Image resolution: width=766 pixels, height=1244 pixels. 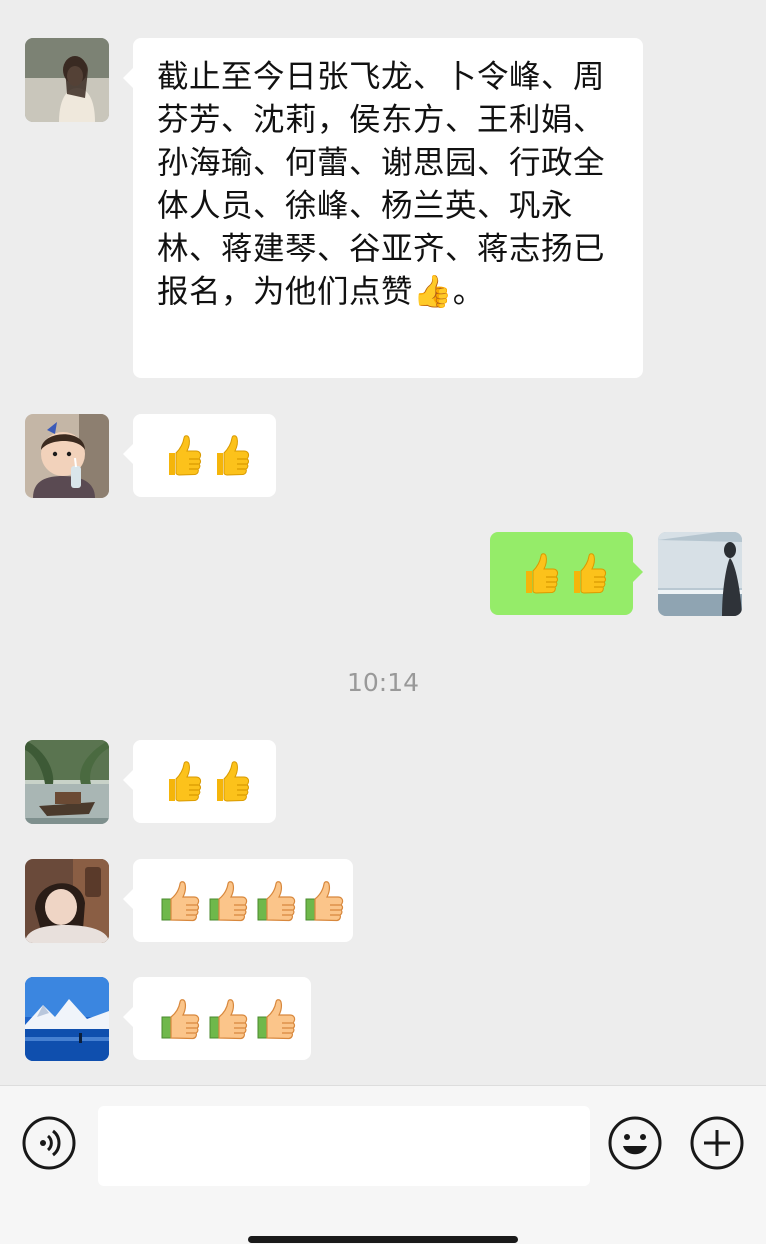 I want to click on avatar-silhouette-sea, so click(x=700, y=574).